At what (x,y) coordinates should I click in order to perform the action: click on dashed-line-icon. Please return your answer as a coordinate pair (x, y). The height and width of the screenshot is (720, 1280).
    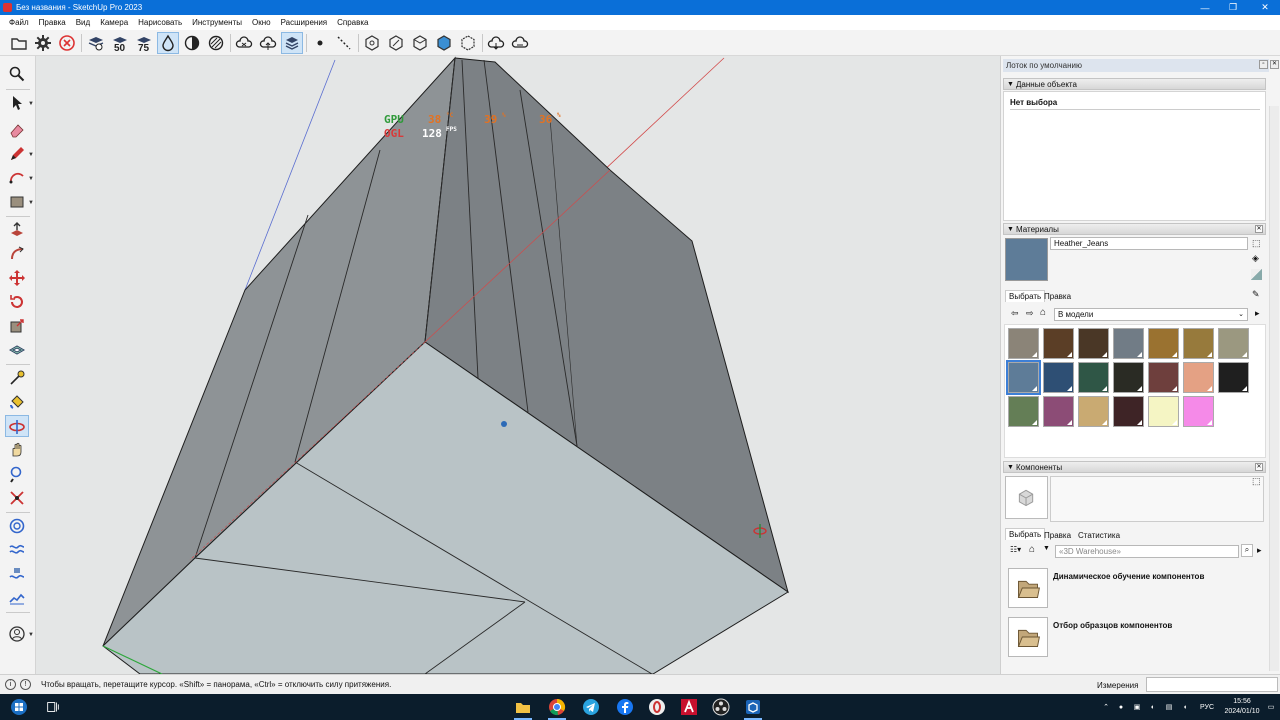
    Looking at the image, I should click on (344, 43).